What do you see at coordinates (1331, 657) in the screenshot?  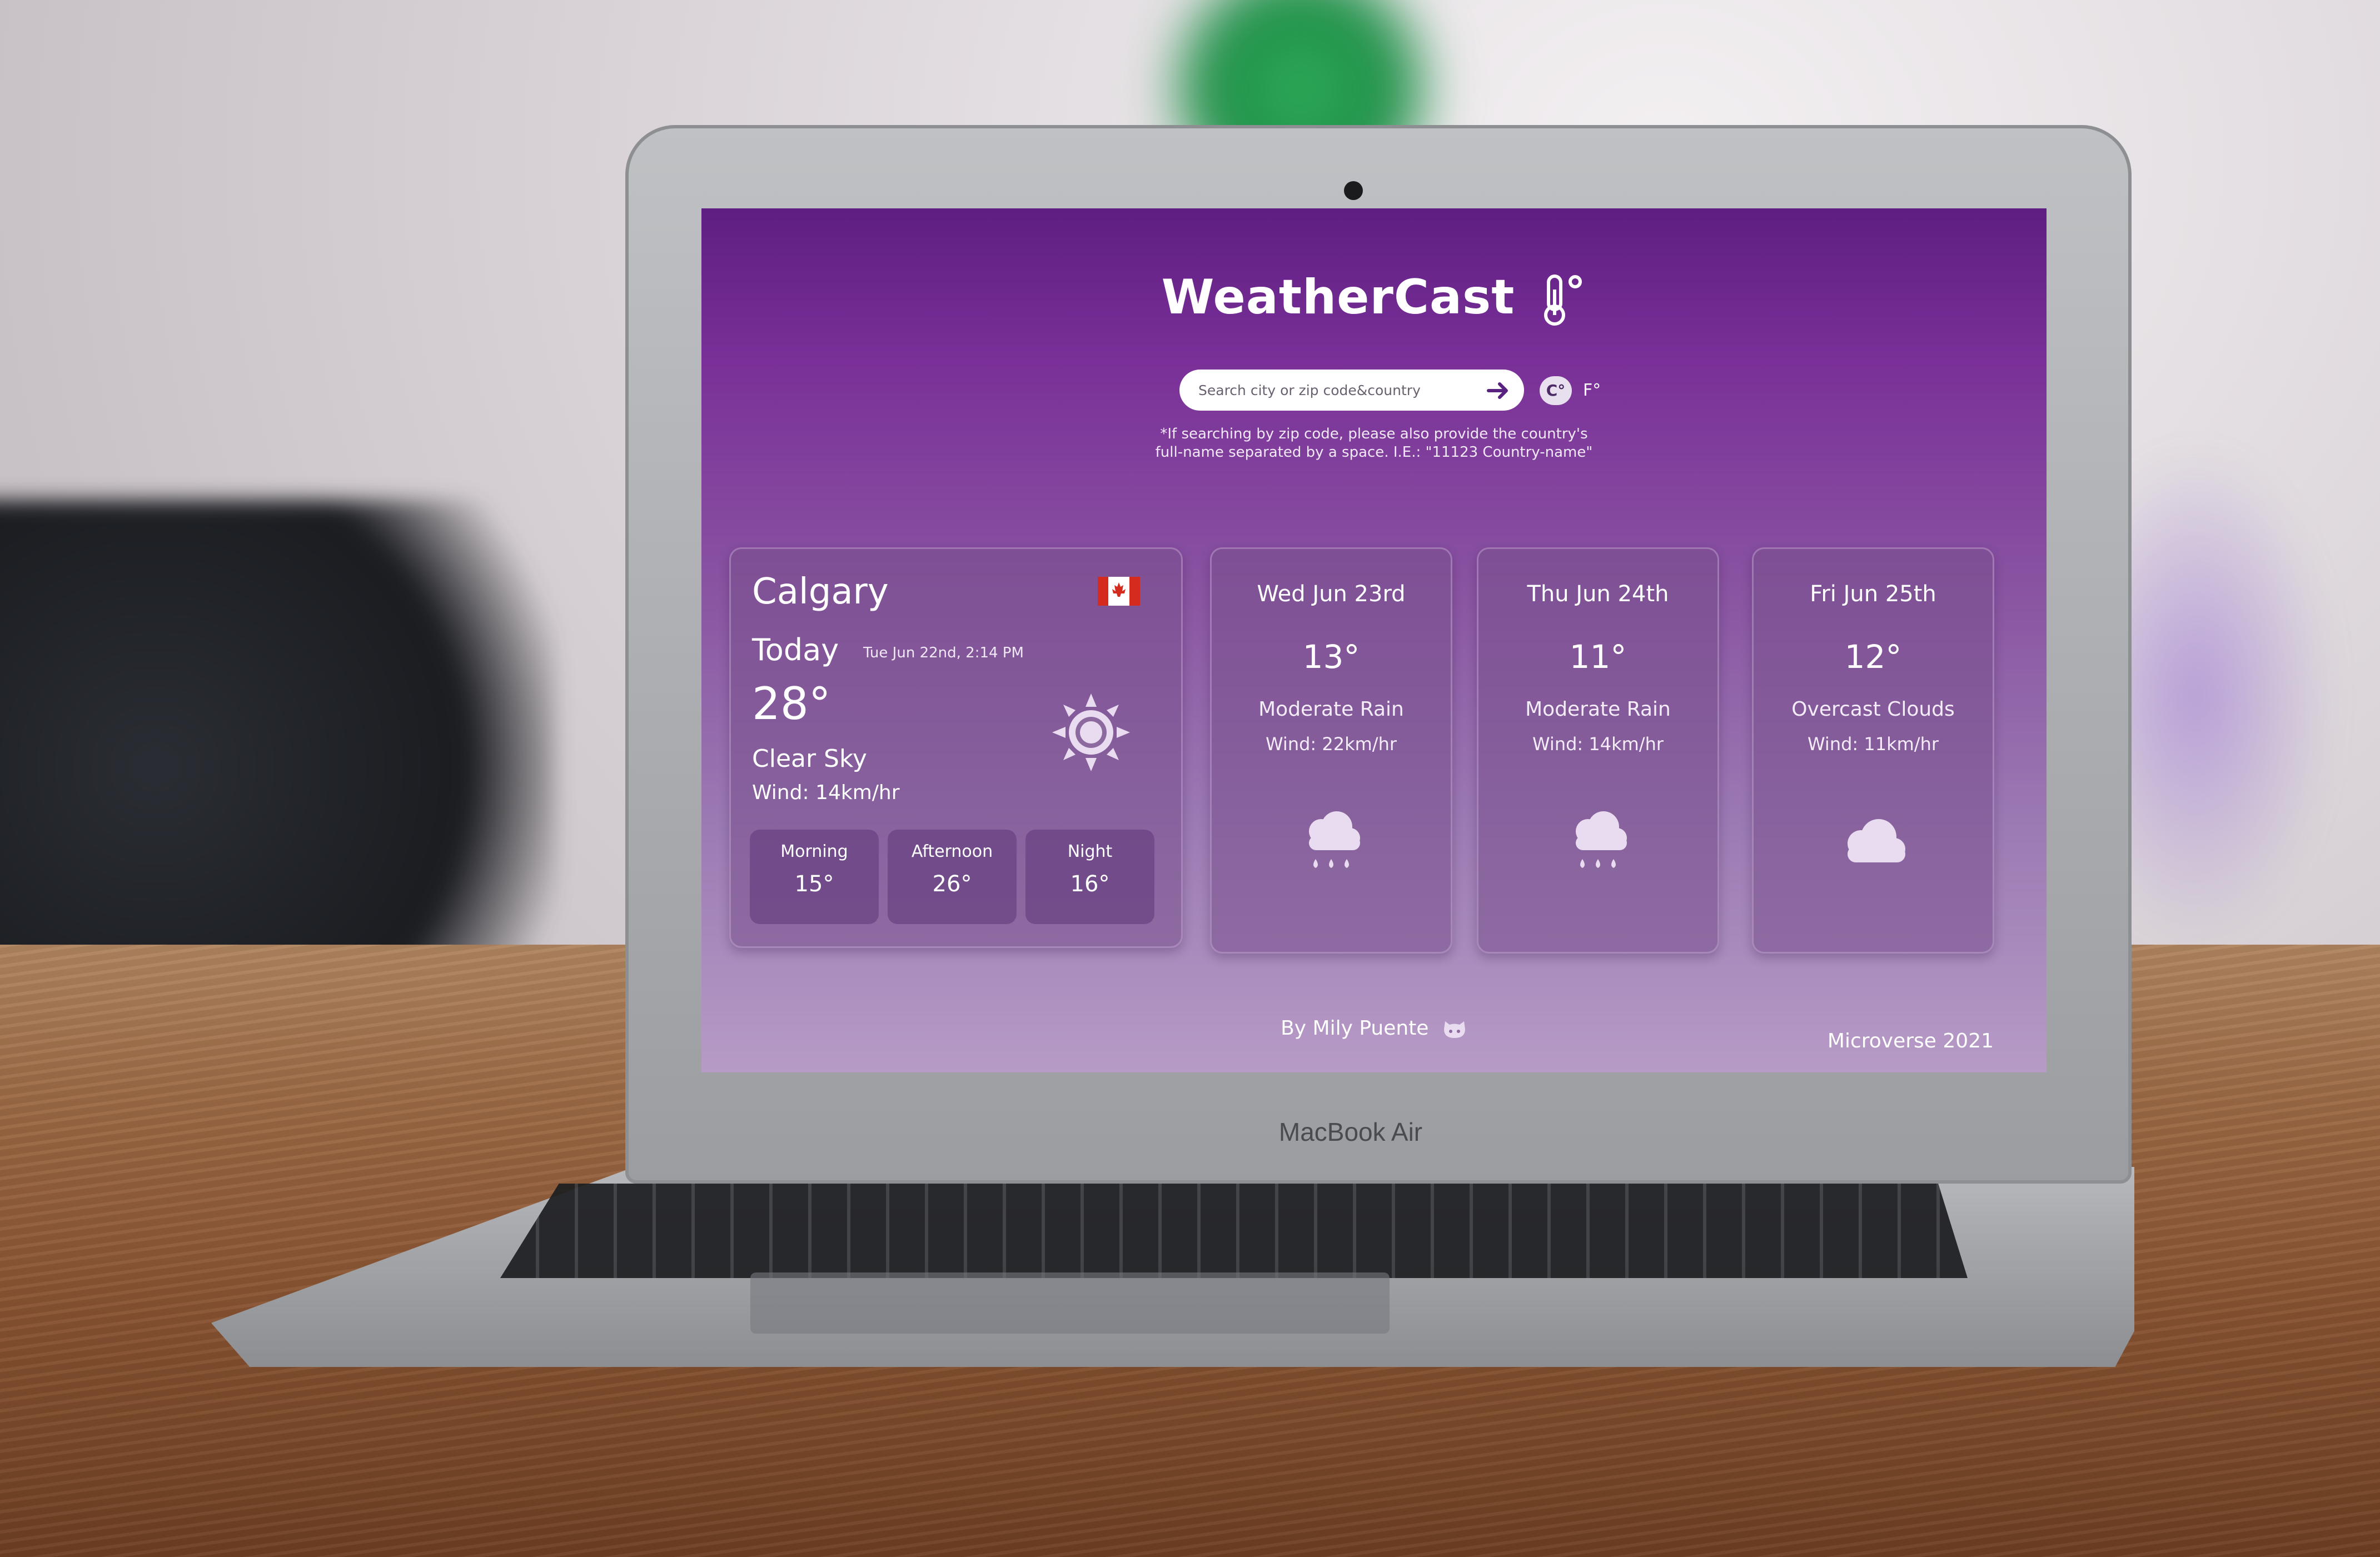 I see `forecast-temperature: 13°` at bounding box center [1331, 657].